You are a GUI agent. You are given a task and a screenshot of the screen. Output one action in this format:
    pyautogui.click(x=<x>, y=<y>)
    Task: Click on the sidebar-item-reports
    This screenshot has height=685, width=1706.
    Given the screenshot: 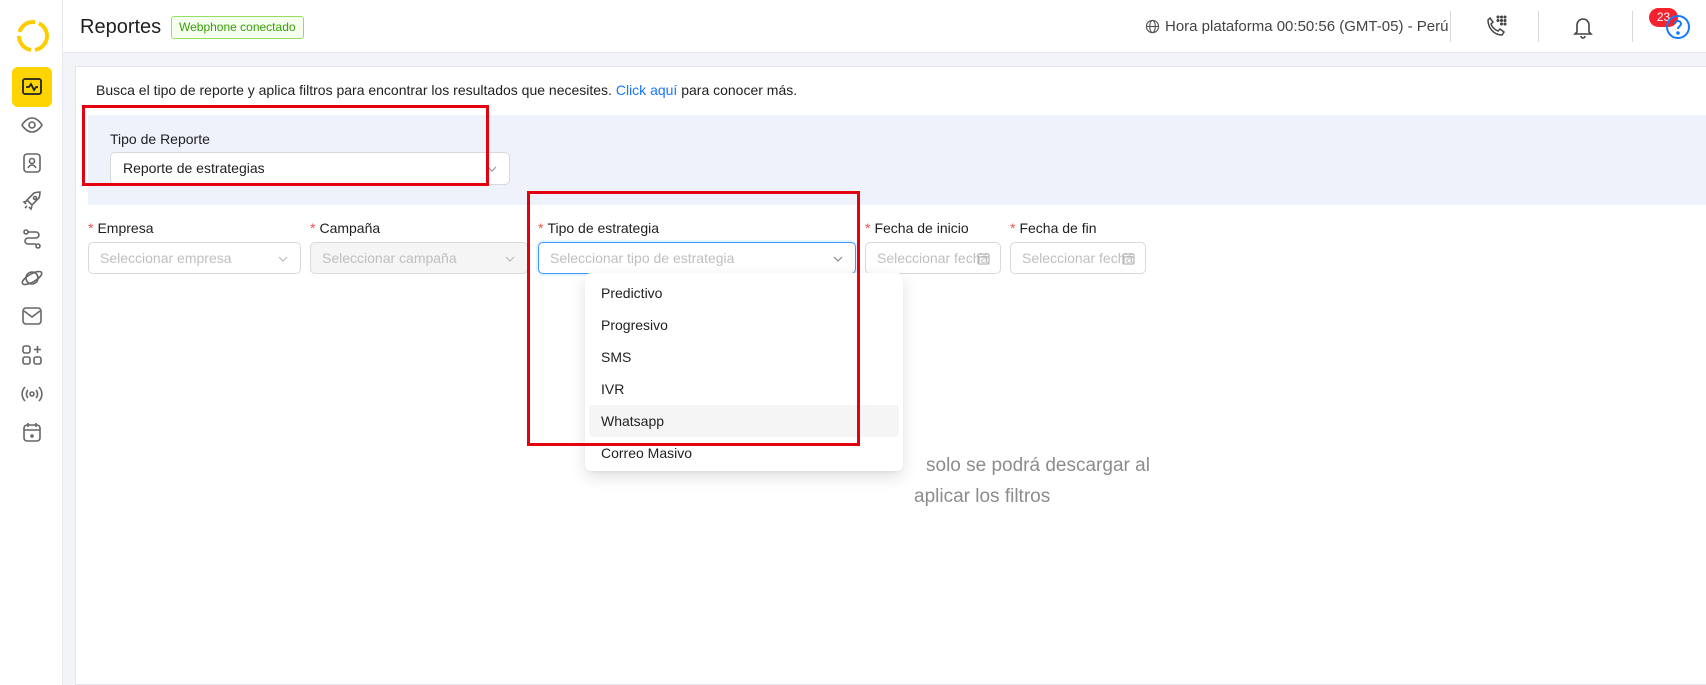 What is the action you would take?
    pyautogui.click(x=32, y=87)
    